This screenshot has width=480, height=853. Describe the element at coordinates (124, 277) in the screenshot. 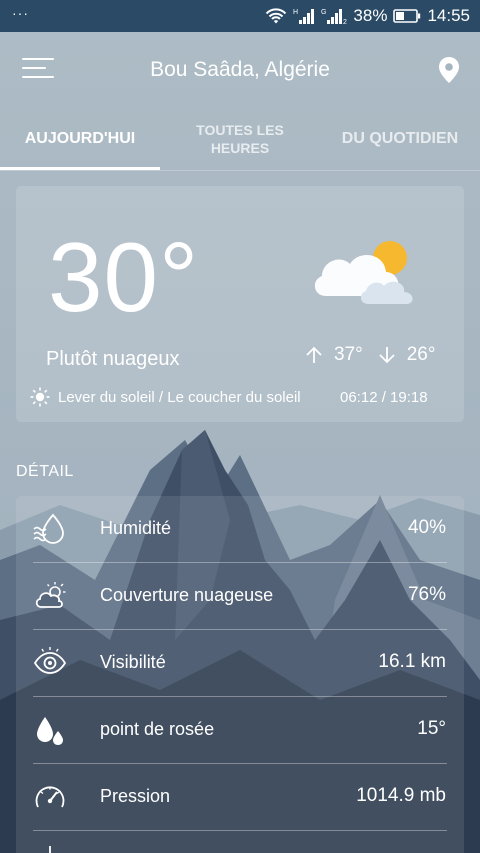

I see `current-temperature: 30°` at that location.